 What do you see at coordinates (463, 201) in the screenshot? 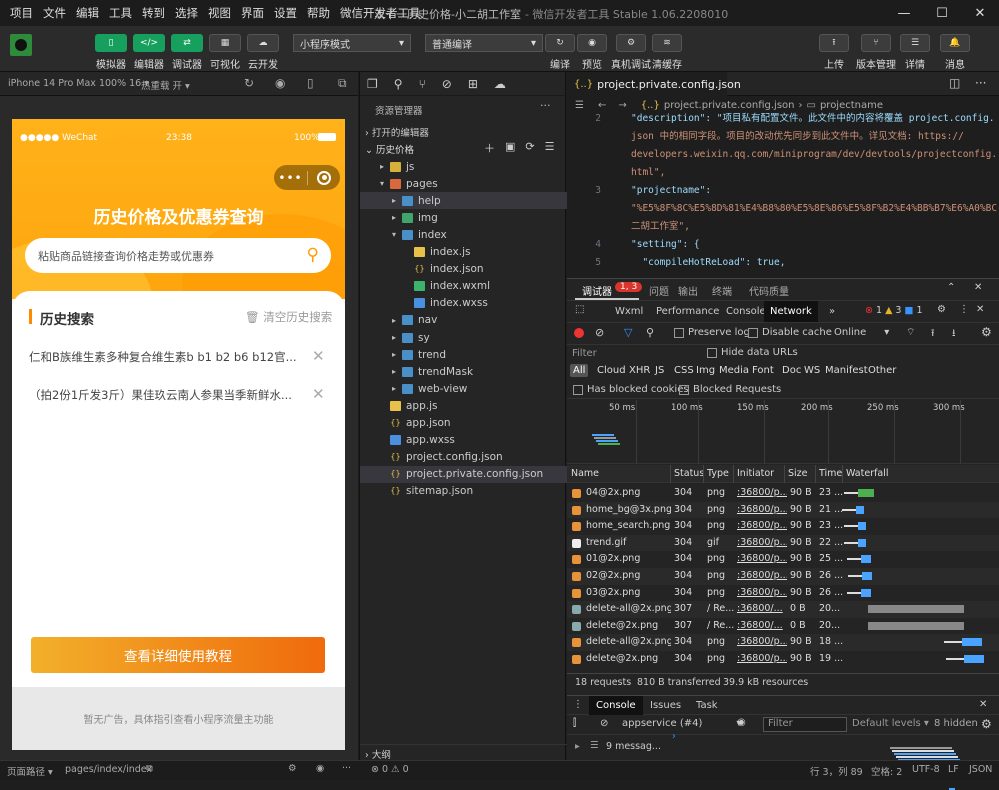
I see `folder-item: ▸ help` at bounding box center [463, 201].